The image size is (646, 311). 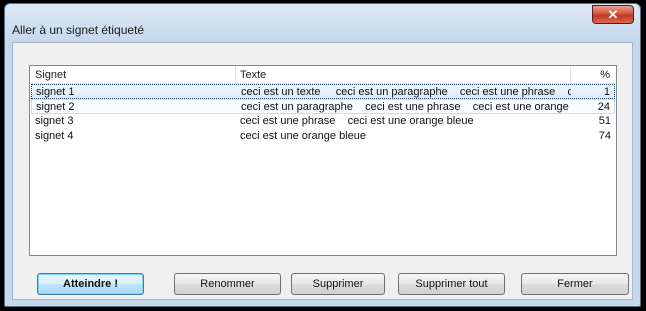 What do you see at coordinates (604, 121) in the screenshot?
I see `bookmark-percent: 51` at bounding box center [604, 121].